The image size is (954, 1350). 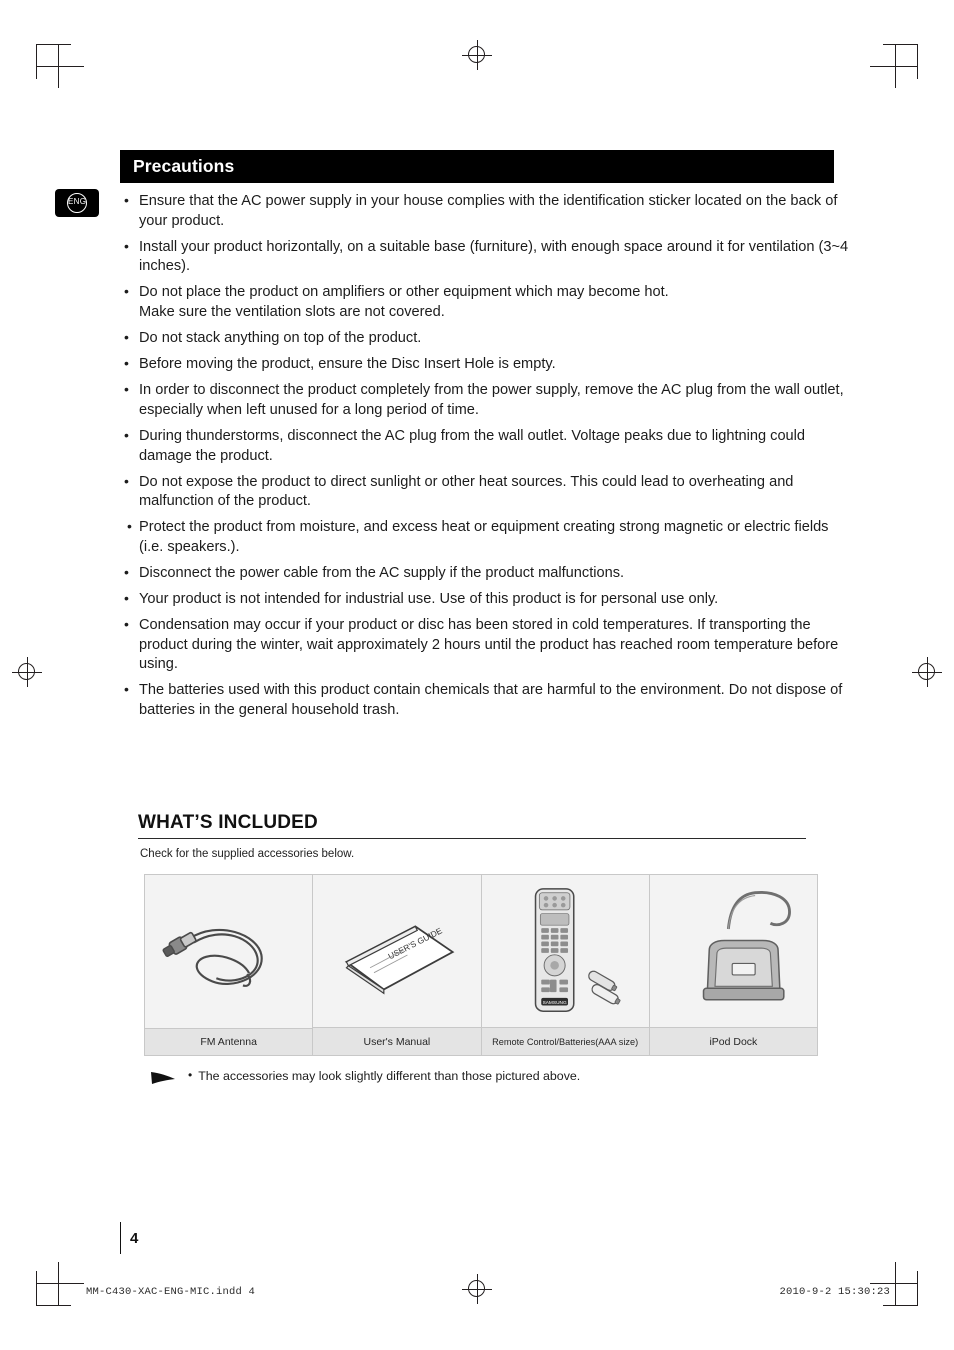 I want to click on crop-mark-bottom-left-horizontal, so click(x=60, y=1283).